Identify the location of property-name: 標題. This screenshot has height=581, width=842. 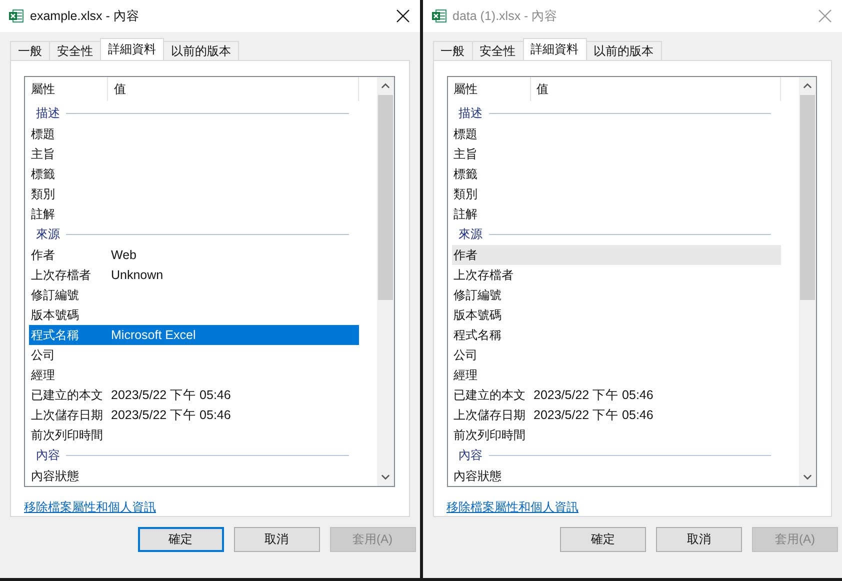
(43, 134).